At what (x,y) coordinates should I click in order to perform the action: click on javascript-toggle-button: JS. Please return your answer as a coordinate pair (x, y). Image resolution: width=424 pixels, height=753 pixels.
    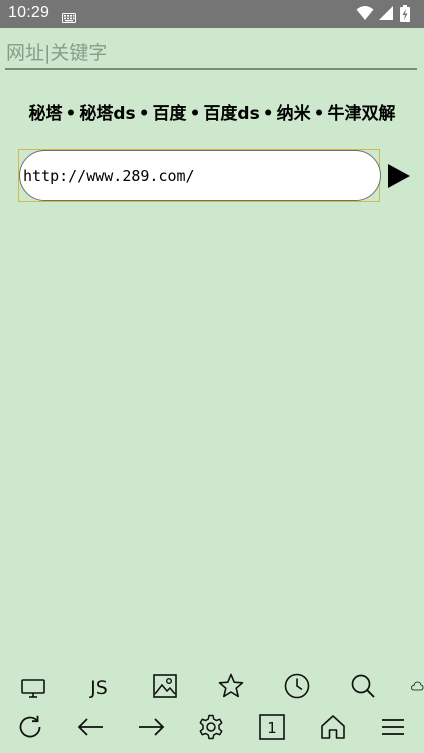
    Looking at the image, I should click on (99, 688).